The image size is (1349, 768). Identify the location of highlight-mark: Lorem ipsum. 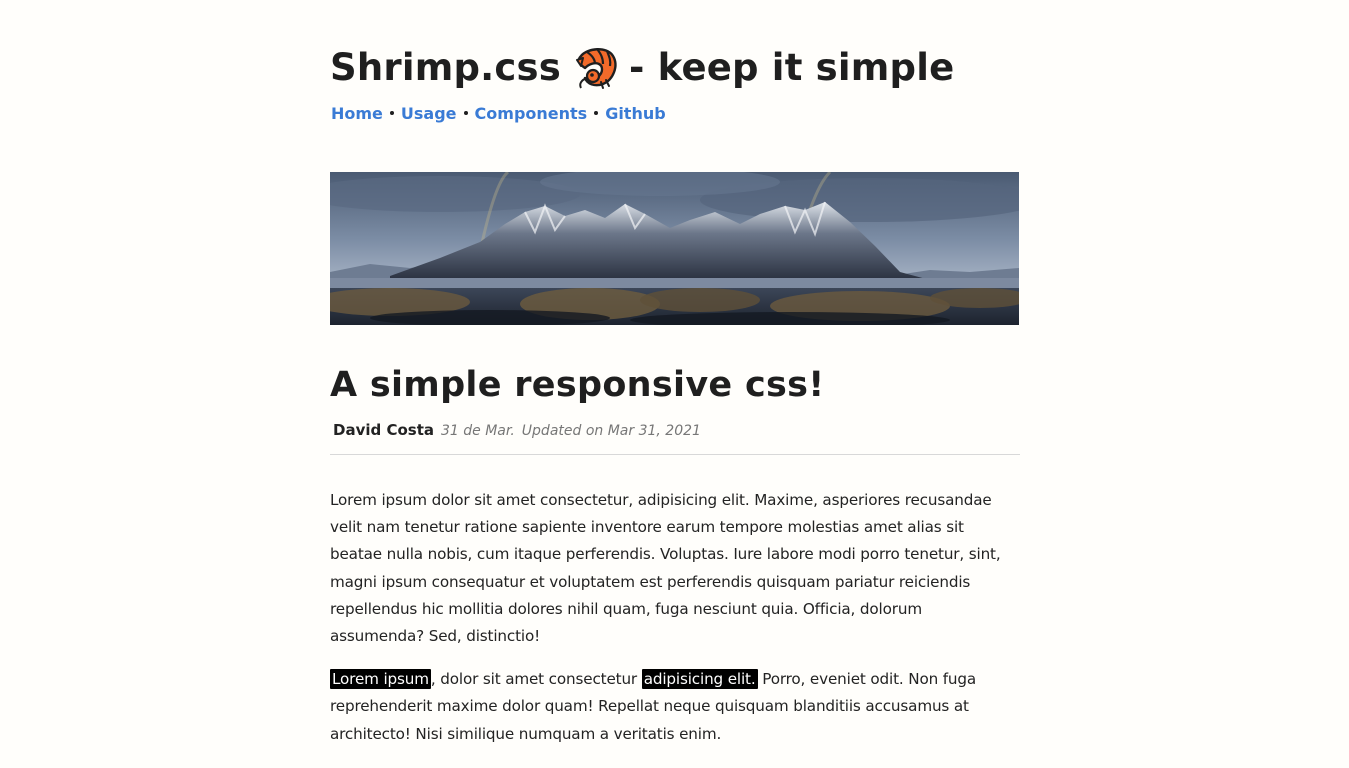
(380, 679).